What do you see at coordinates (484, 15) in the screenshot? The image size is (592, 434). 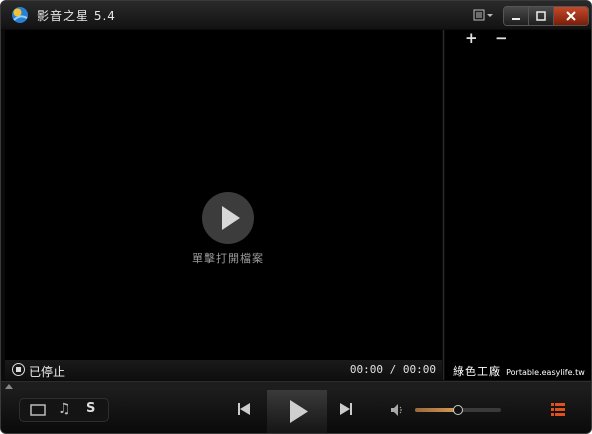 I see `main-menu-icon` at bounding box center [484, 15].